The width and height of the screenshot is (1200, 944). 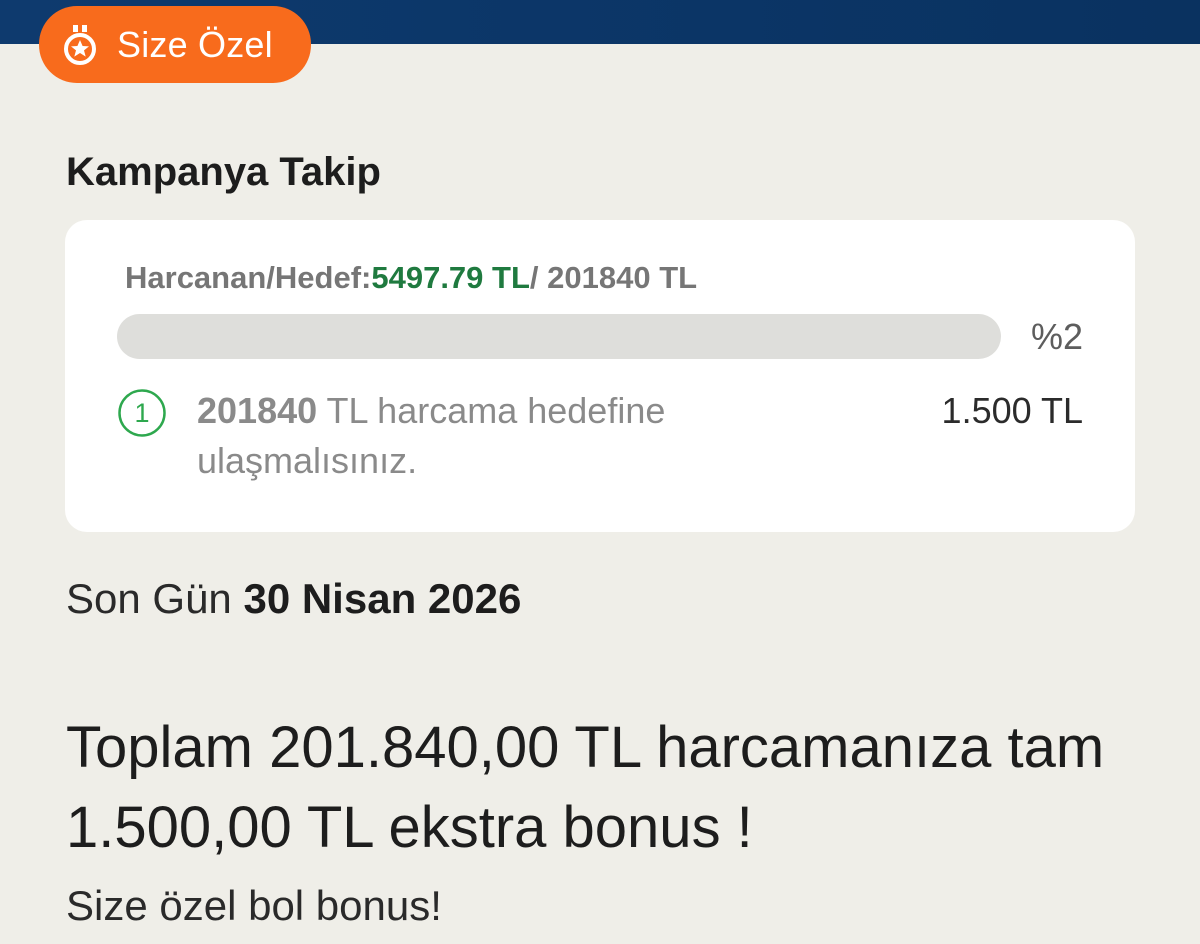 What do you see at coordinates (223, 172) in the screenshot?
I see `section-title: Kampanya Takip` at bounding box center [223, 172].